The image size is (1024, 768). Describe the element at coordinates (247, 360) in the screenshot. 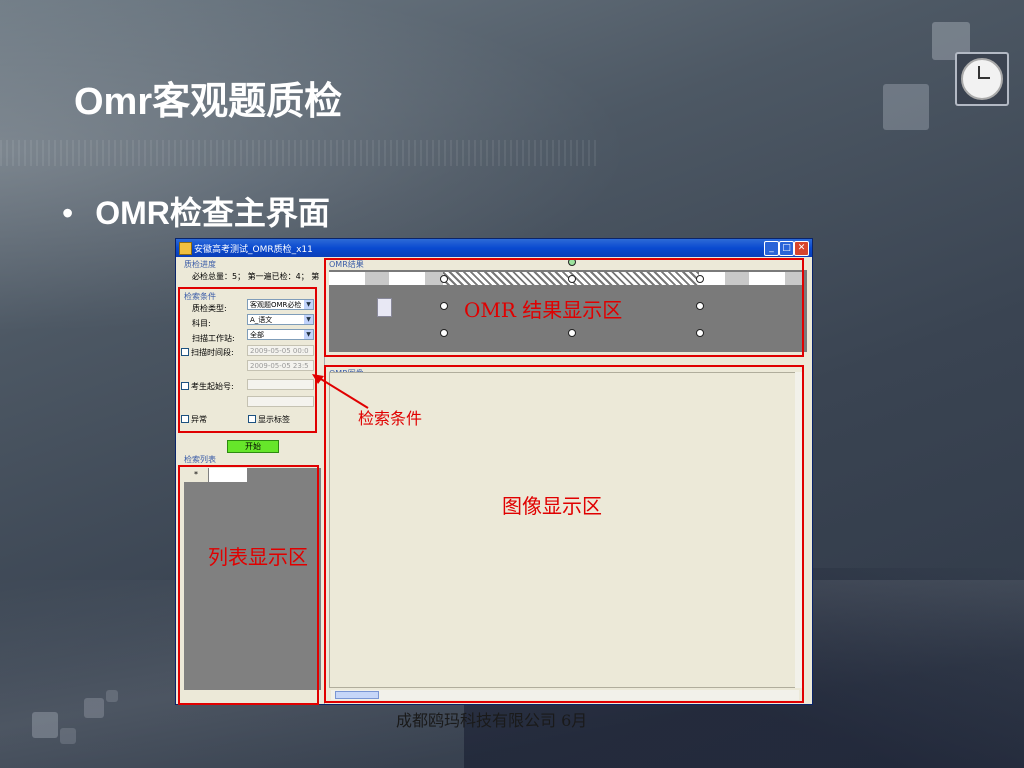

I see `search-conditions-highlight` at that location.